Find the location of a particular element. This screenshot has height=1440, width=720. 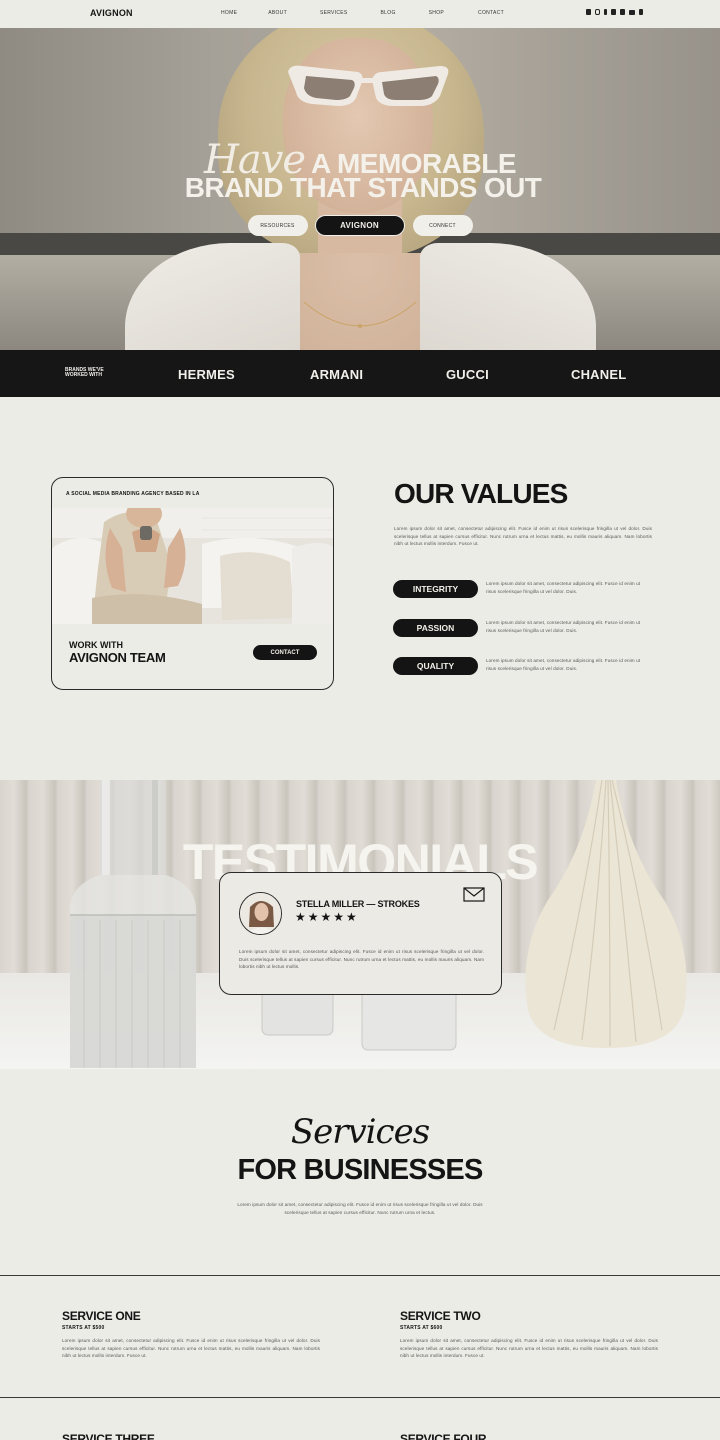

instagram-icon is located at coordinates (597, 12).